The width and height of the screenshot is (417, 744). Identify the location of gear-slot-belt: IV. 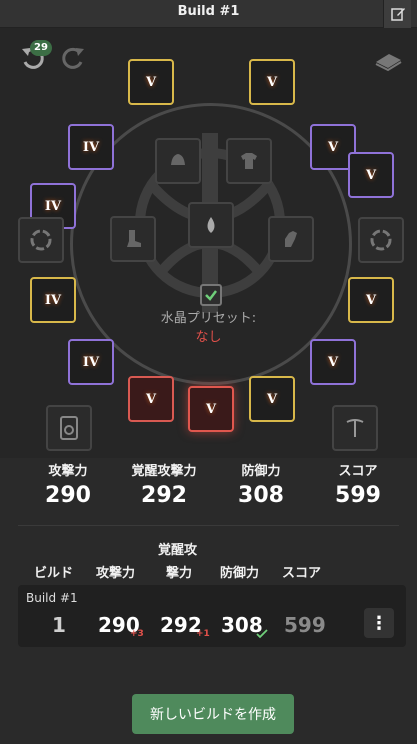
(91, 362).